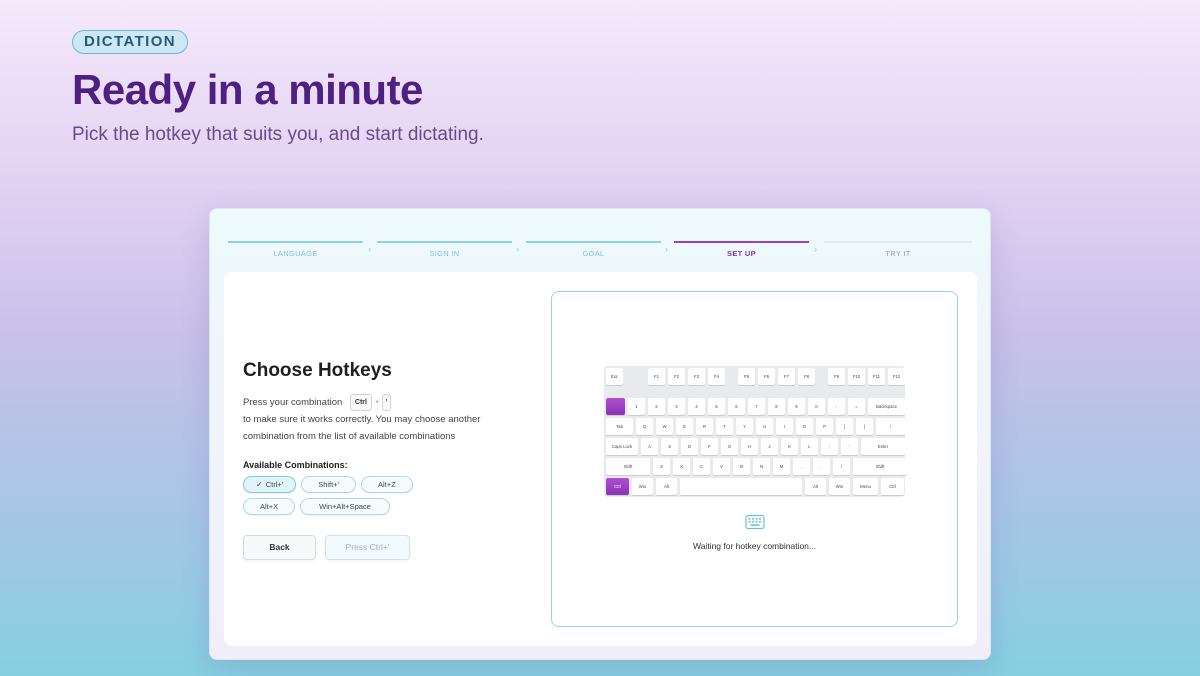 The height and width of the screenshot is (676, 1200). What do you see at coordinates (721, 466) in the screenshot?
I see `key-v: V` at bounding box center [721, 466].